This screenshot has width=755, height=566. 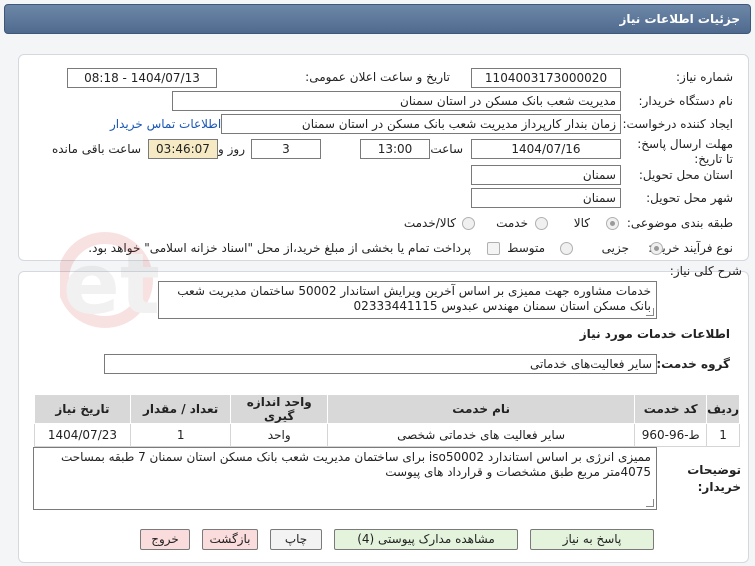 I want to click on reply-button: پاسخ به نیاز, so click(x=592, y=539).